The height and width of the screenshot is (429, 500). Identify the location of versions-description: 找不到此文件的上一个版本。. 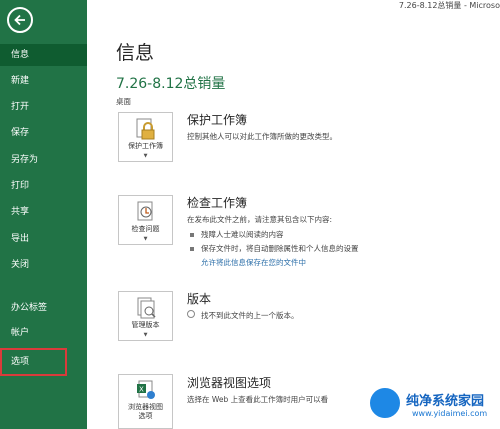
(250, 315).